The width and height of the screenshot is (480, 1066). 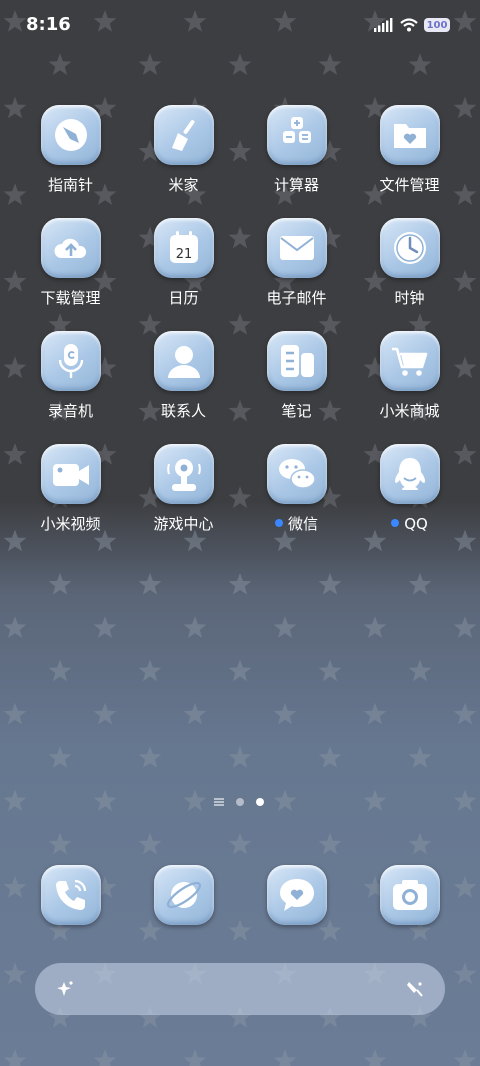 What do you see at coordinates (183, 298) in the screenshot?
I see `app-label: 日历` at bounding box center [183, 298].